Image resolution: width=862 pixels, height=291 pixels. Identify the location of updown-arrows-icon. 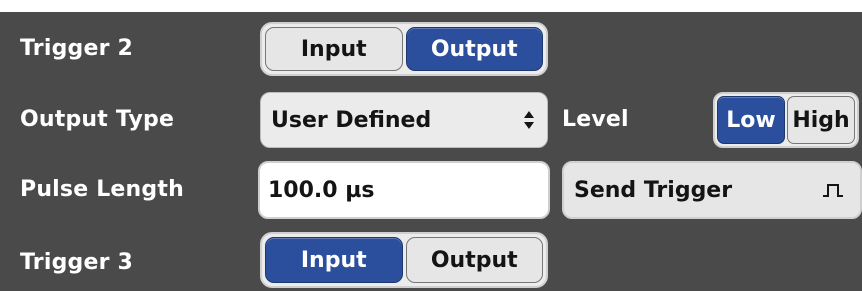
(529, 120).